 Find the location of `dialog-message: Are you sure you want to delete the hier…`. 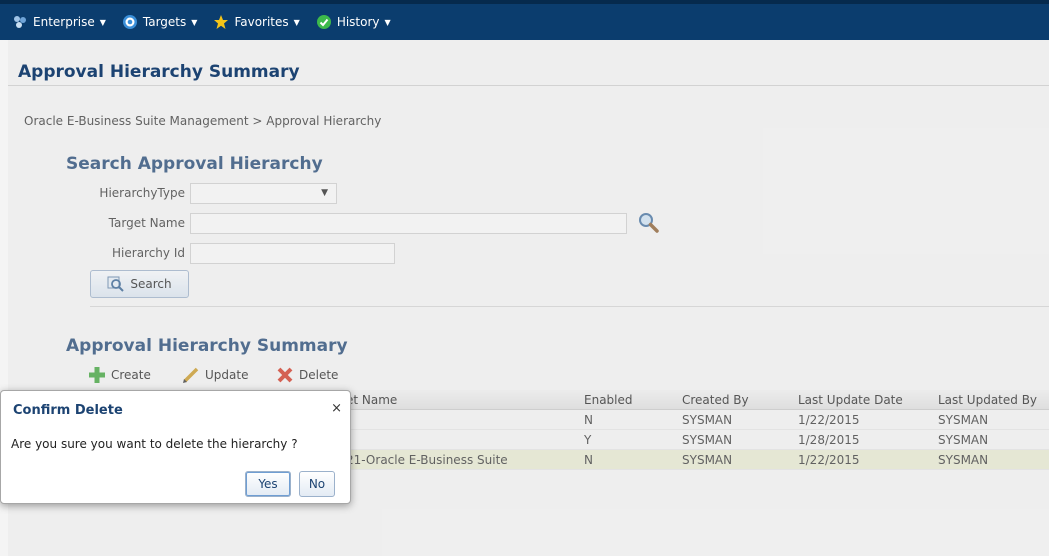

dialog-message: Are you sure you want to delete the hier… is located at coordinates (154, 444).